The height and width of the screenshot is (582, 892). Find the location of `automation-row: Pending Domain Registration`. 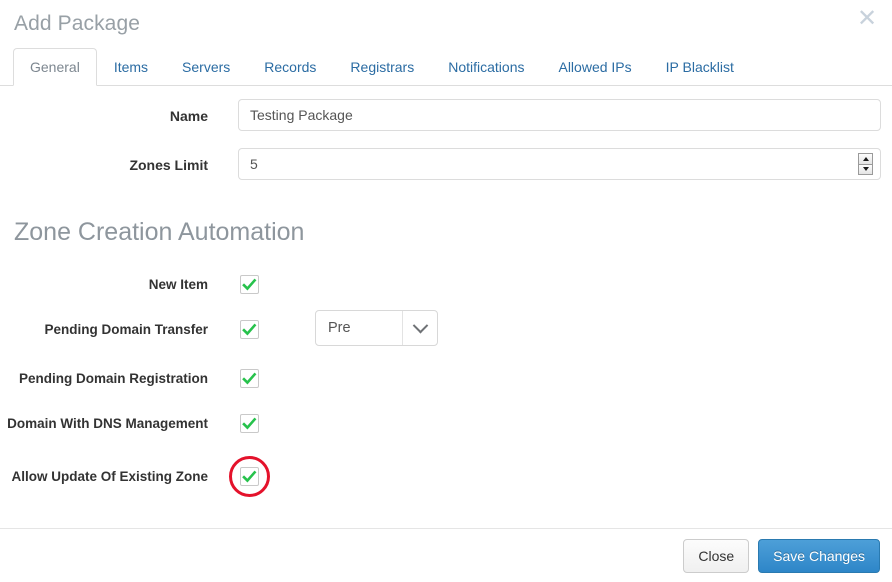

automation-row: Pending Domain Registration is located at coordinates (446, 378).